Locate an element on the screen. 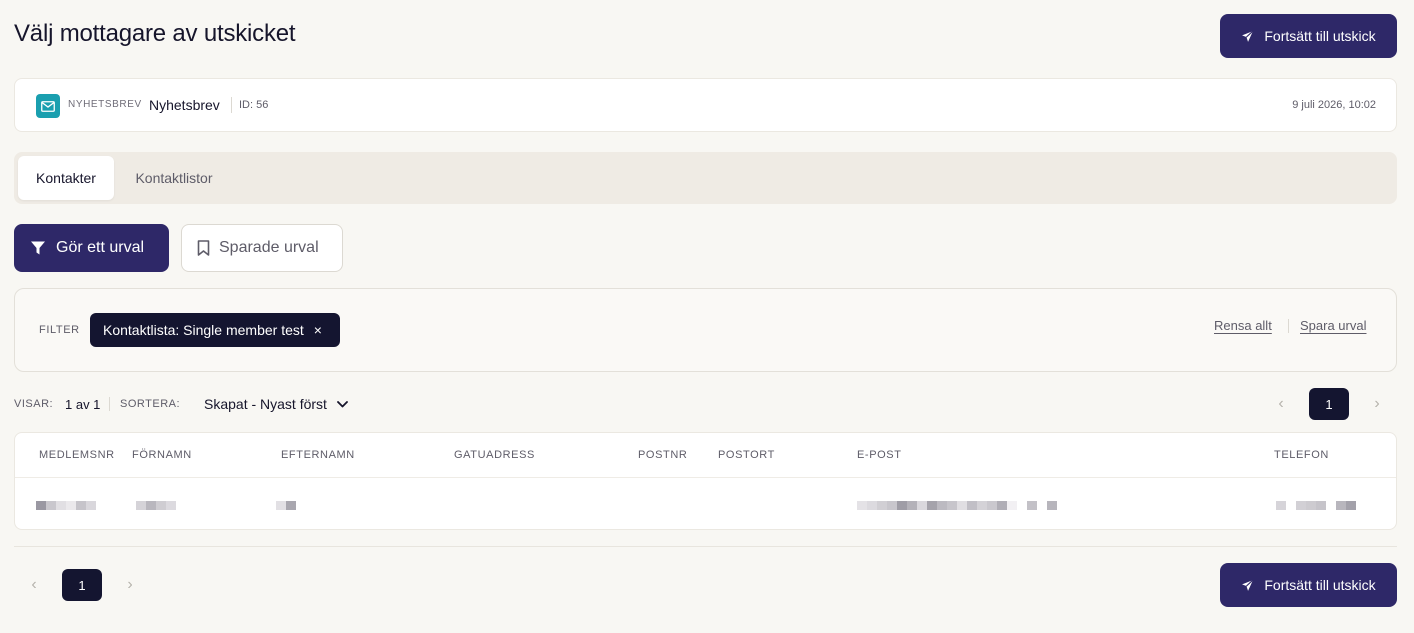 Image resolution: width=1414 pixels, height=633 pixels. showing-label: VISAR: is located at coordinates (34, 404).